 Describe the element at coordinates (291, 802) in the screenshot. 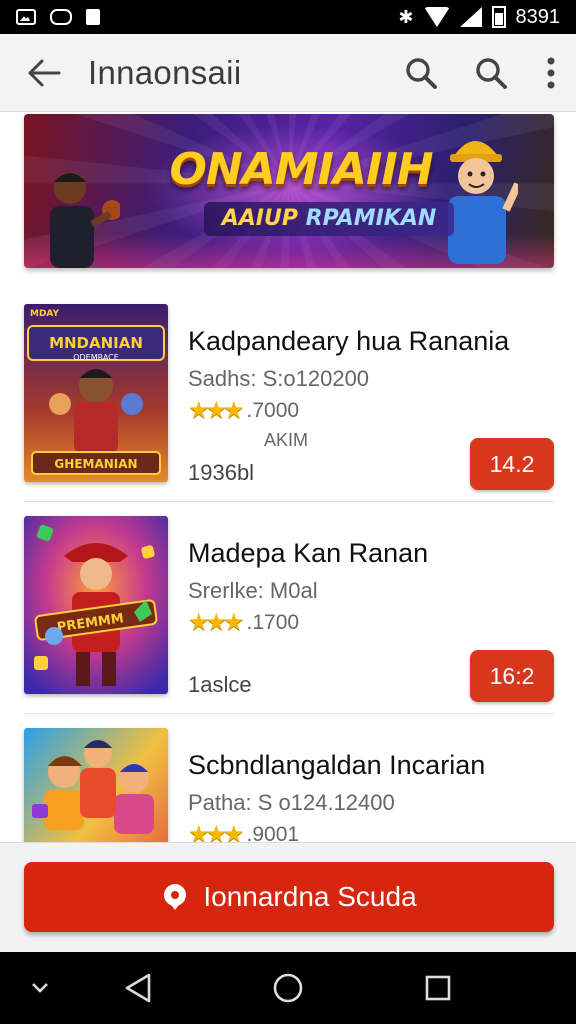

I see `game-subtitle: Patha: S o124.12400` at that location.